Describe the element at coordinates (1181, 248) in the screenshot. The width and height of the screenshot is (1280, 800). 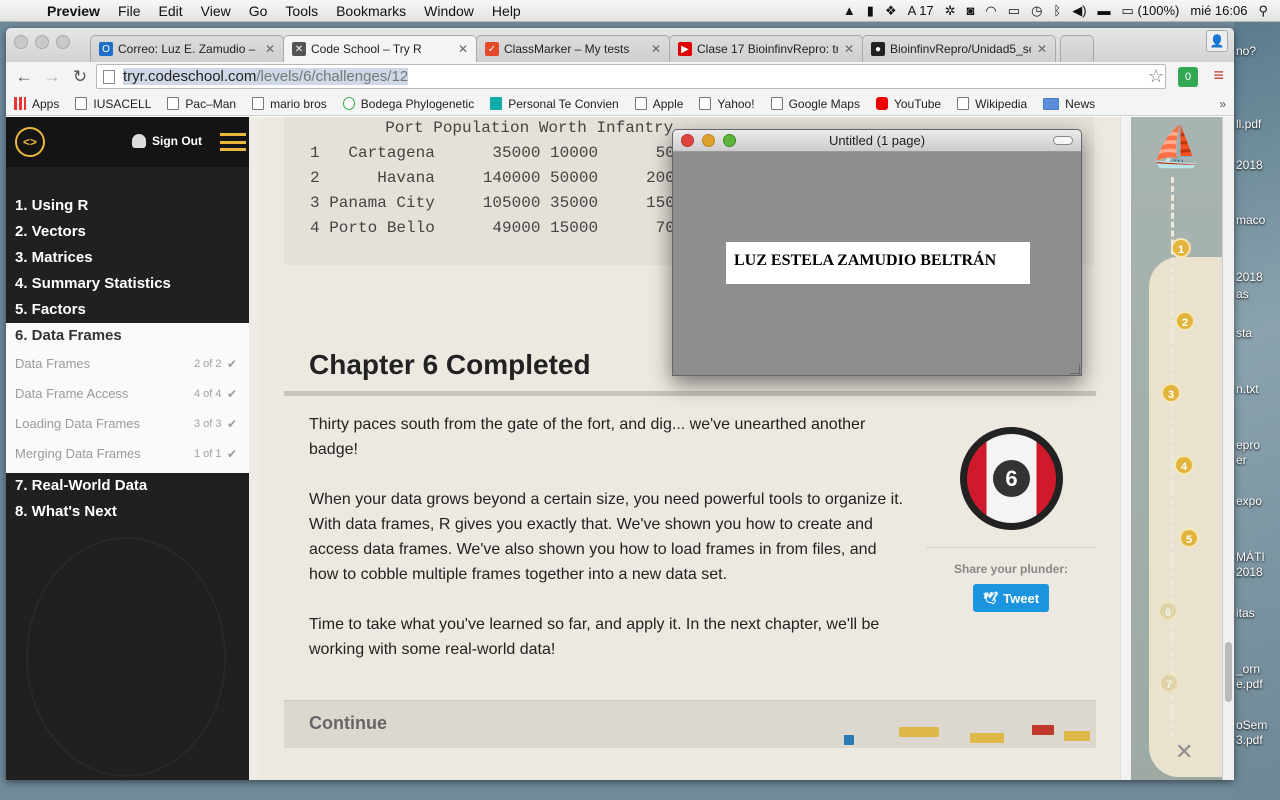
I see `map-node: 1` at that location.